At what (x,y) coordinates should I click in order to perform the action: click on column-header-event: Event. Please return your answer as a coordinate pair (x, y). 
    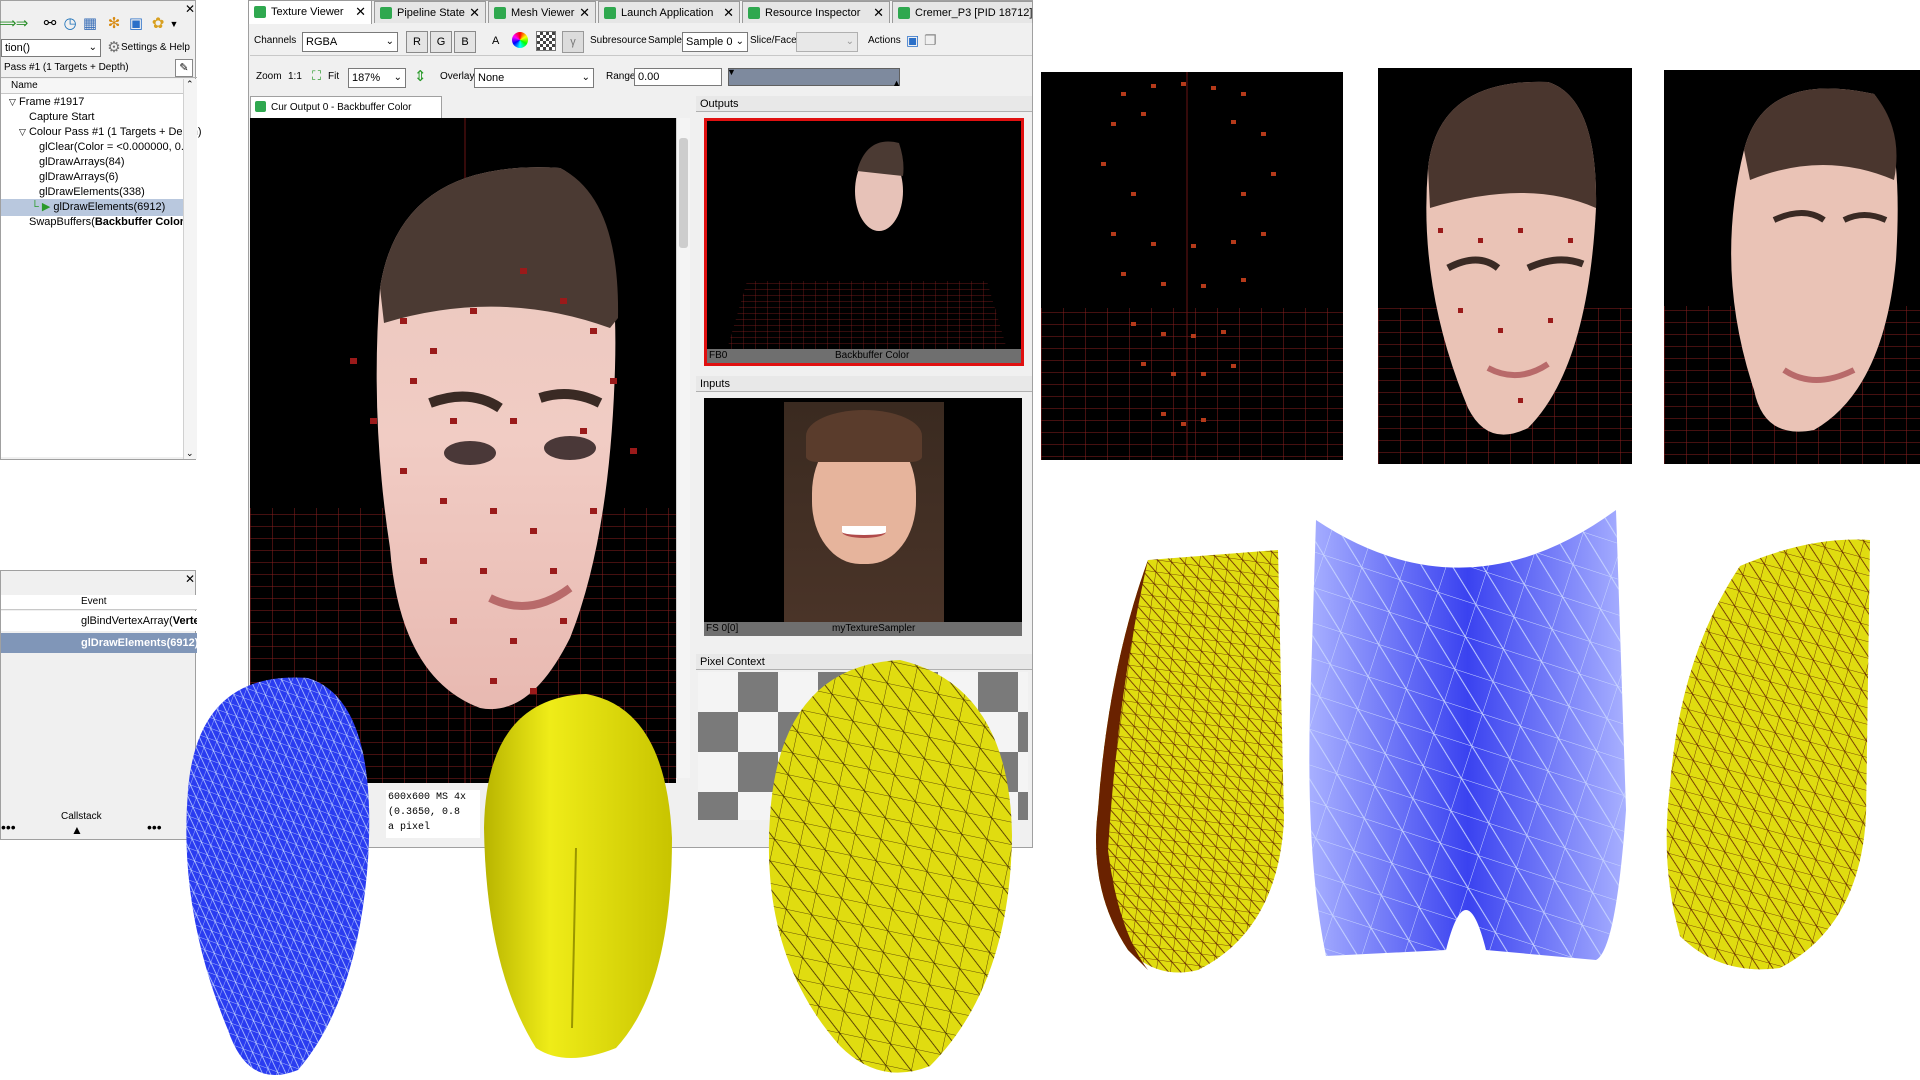
    Looking at the image, I should click on (99, 602).